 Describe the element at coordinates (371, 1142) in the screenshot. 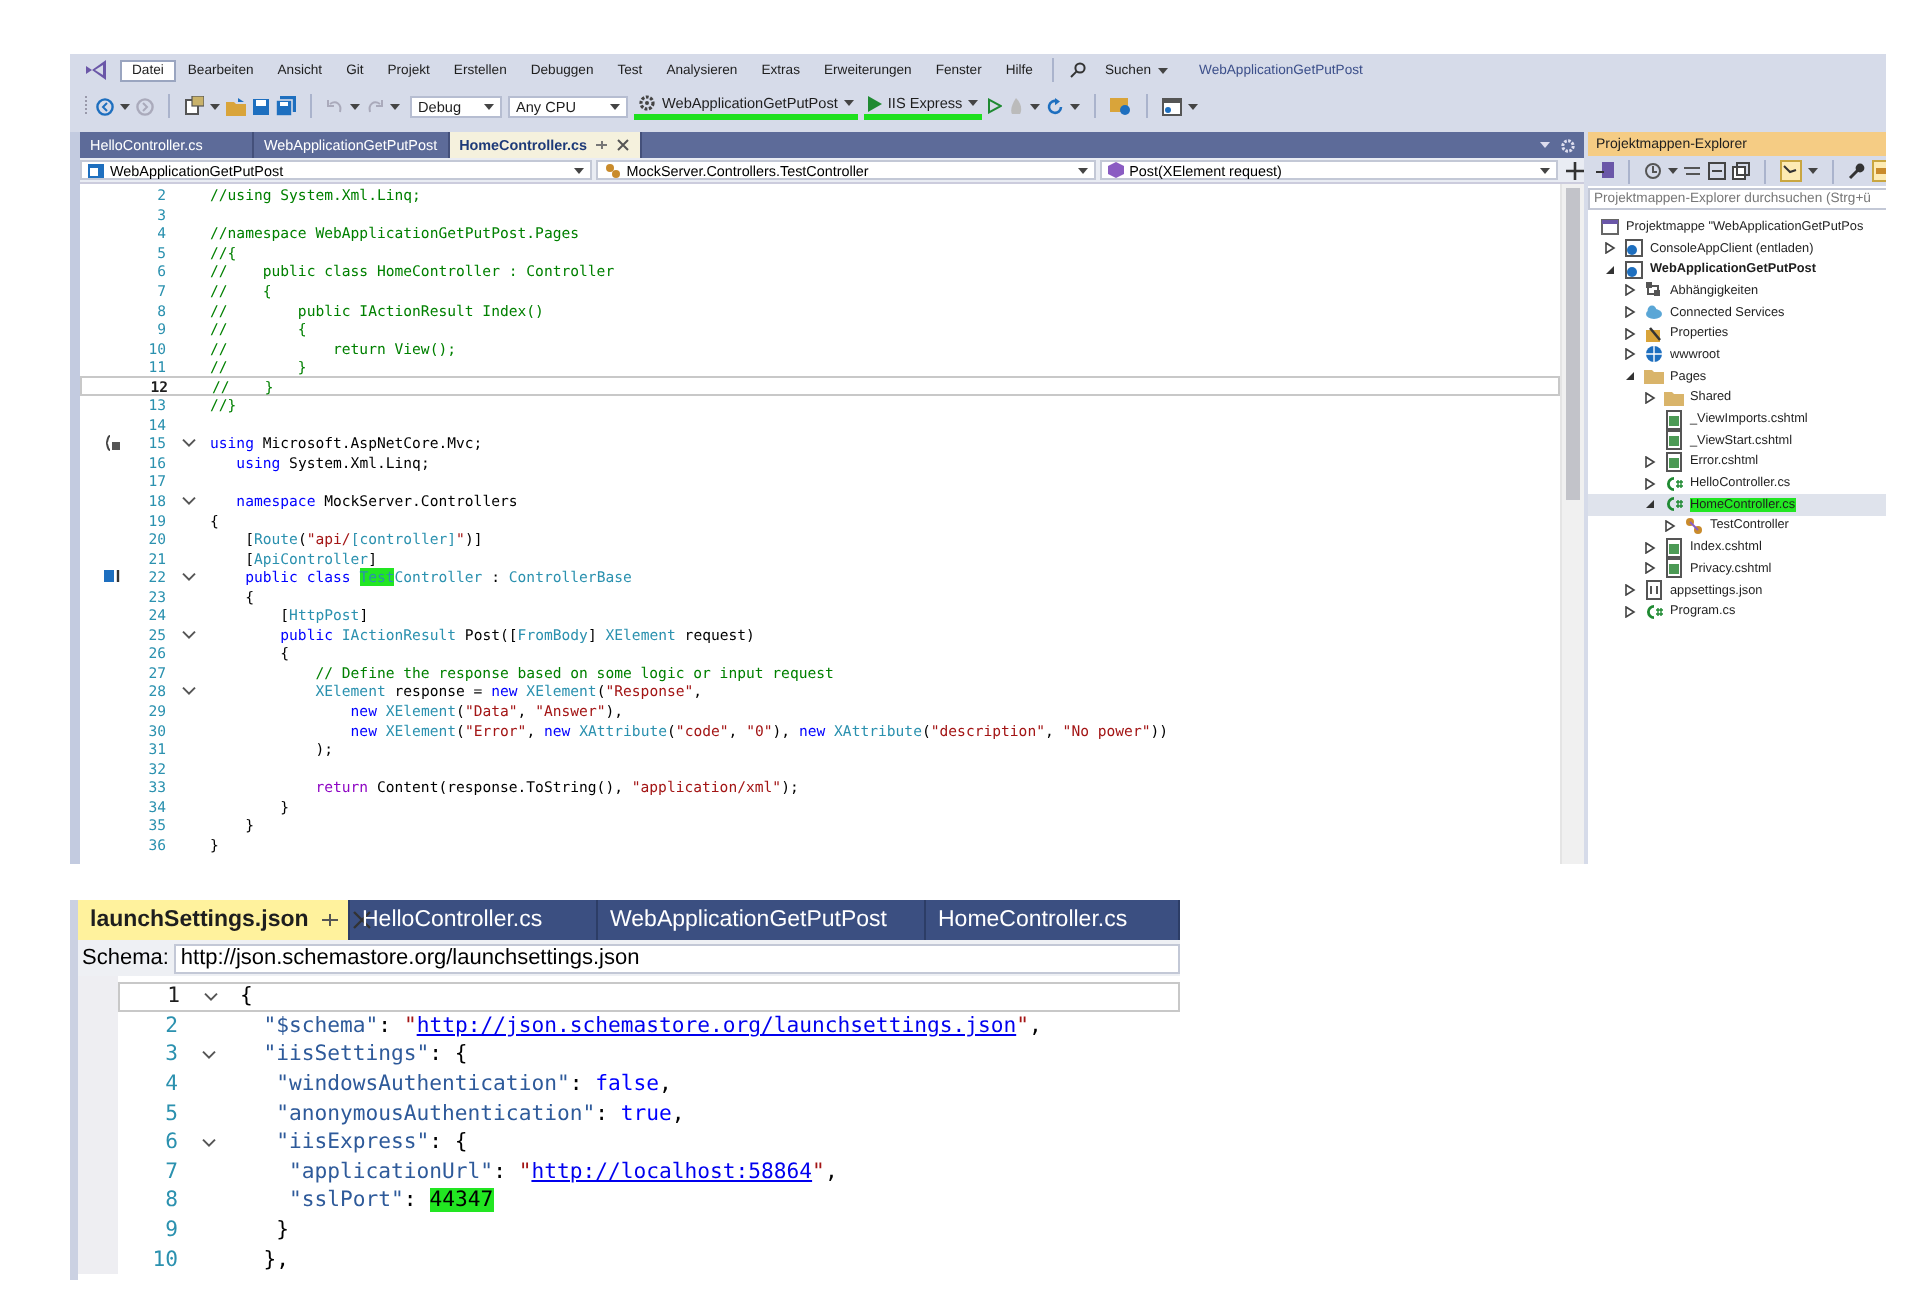

I see `code-line: "iisExpress": {` at that location.